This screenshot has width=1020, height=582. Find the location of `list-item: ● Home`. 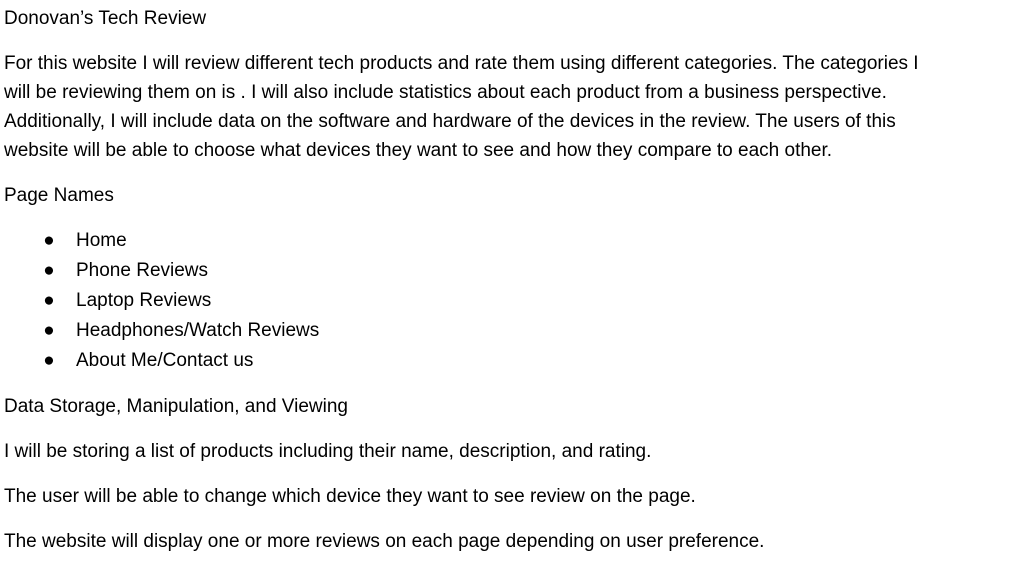

list-item: ● Home is located at coordinates (474, 241).